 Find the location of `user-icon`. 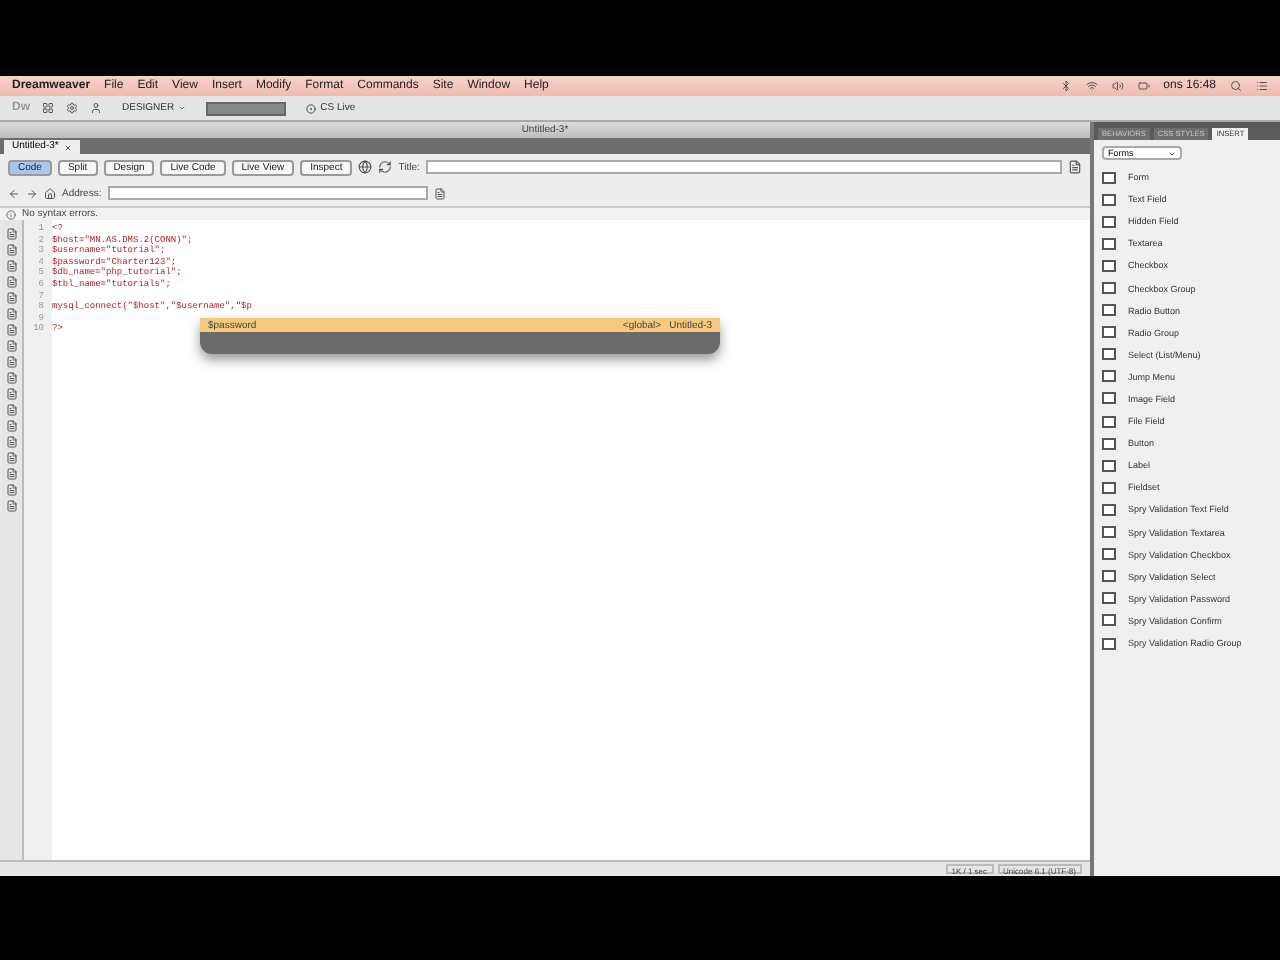

user-icon is located at coordinates (96, 108).